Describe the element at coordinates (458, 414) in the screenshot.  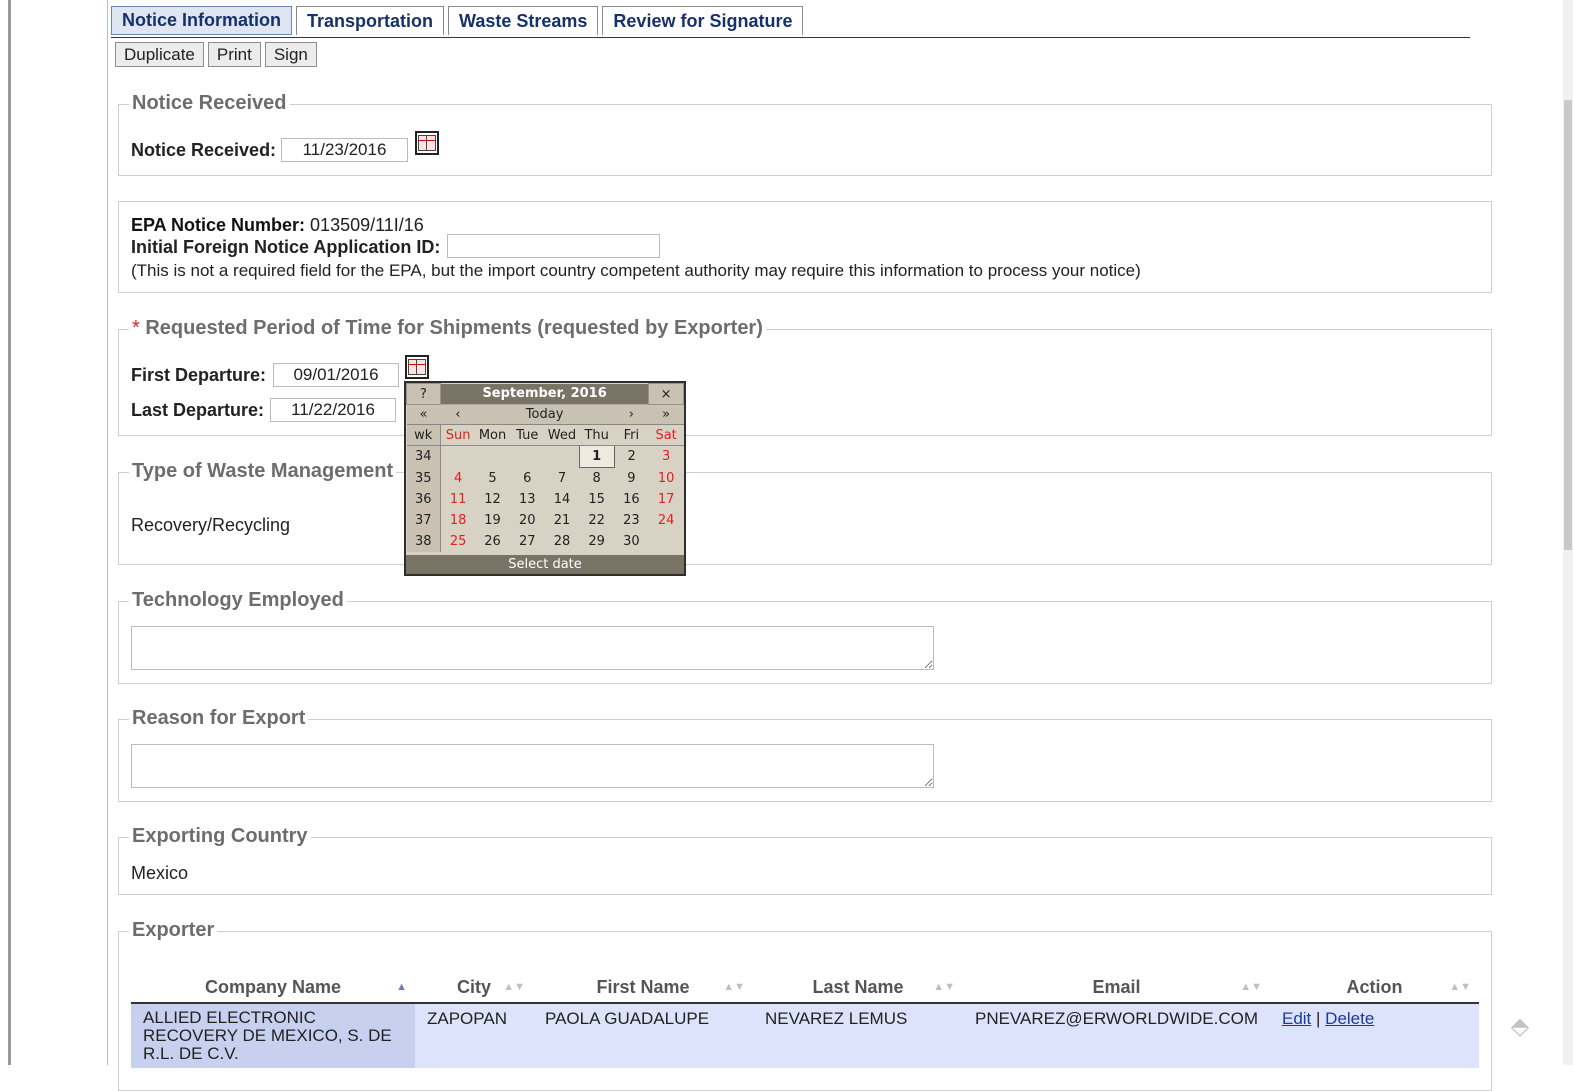
I see `calendar-prev-month-button: ‹` at that location.